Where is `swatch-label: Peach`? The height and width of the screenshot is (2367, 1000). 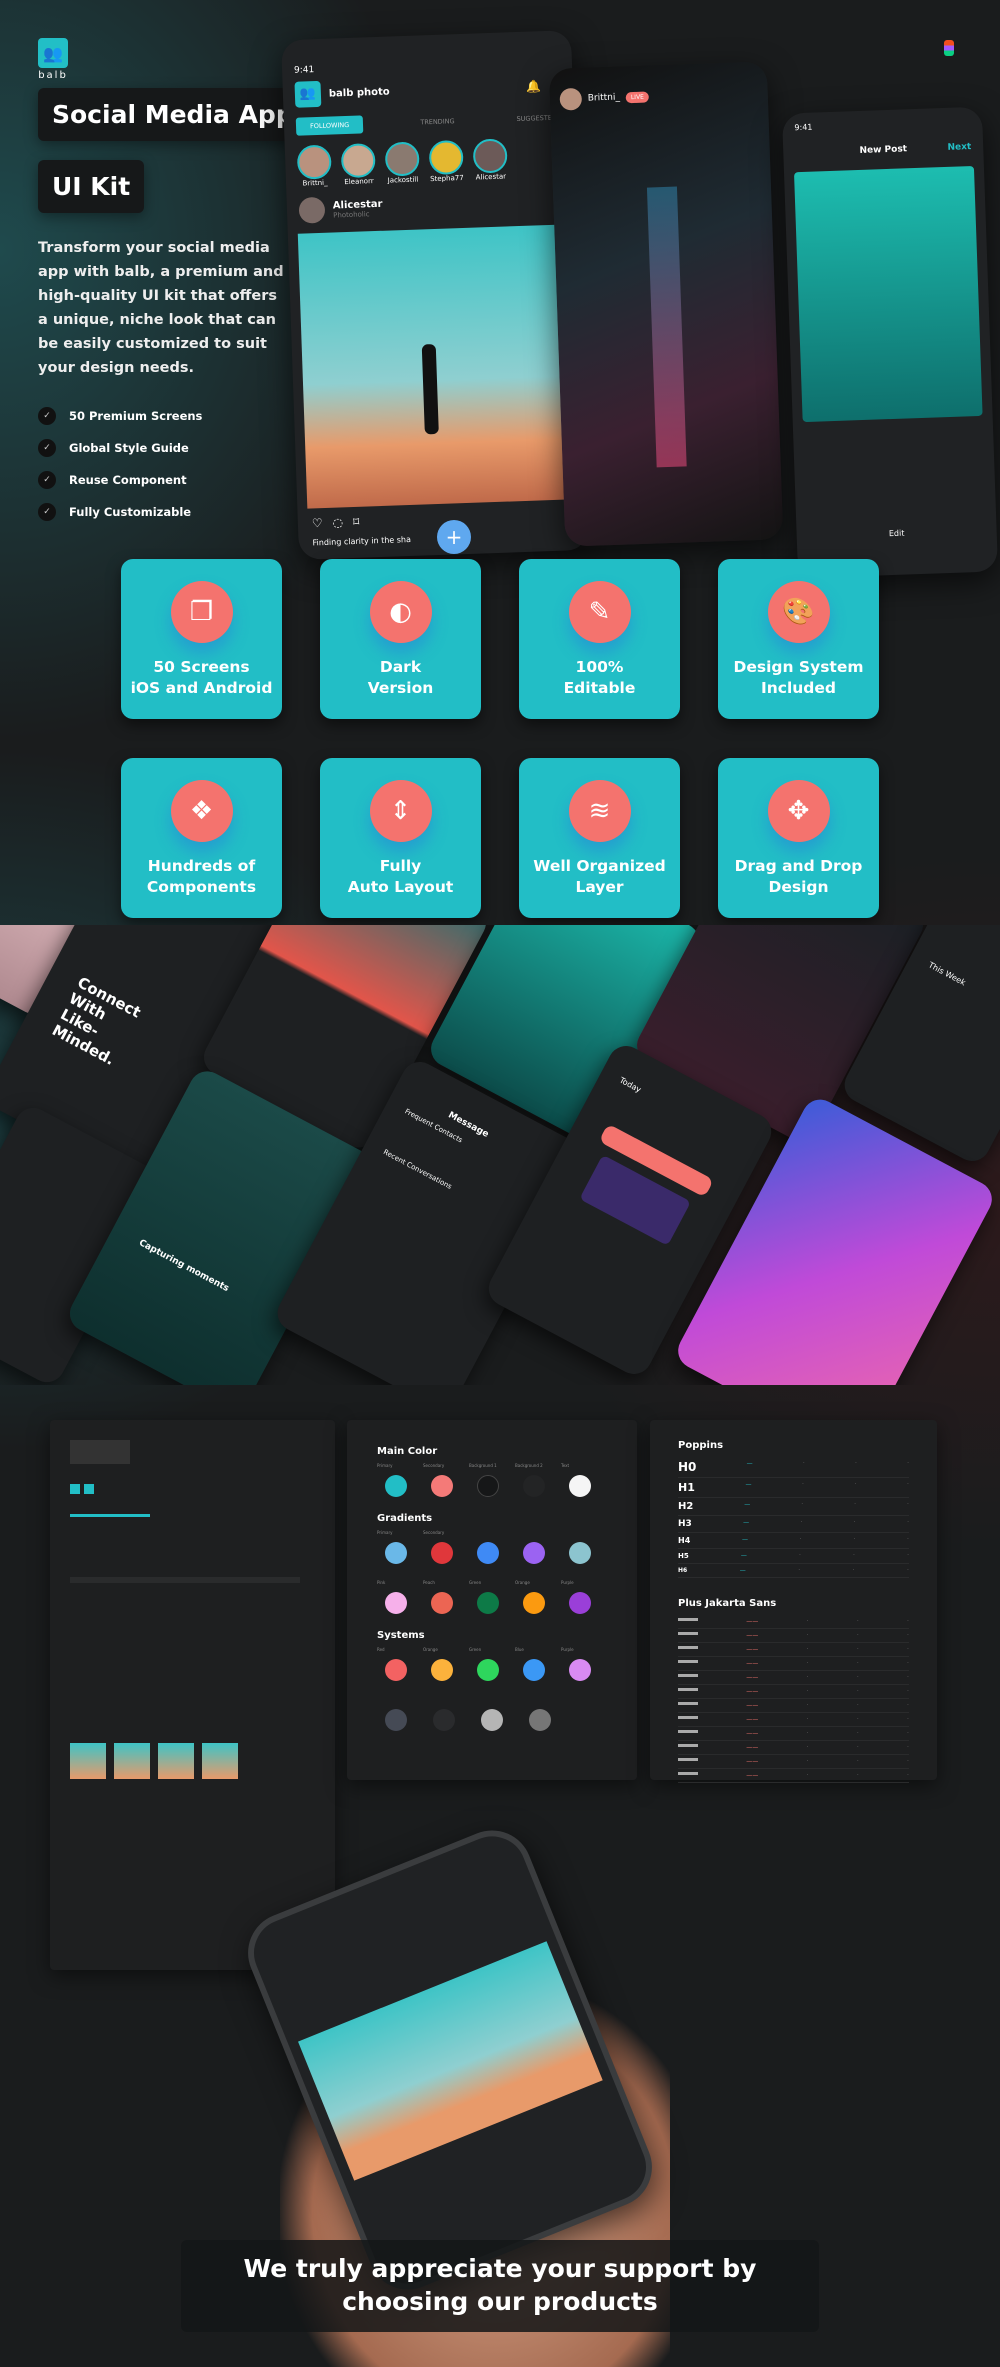
swatch-label: Peach is located at coordinates (429, 1582).